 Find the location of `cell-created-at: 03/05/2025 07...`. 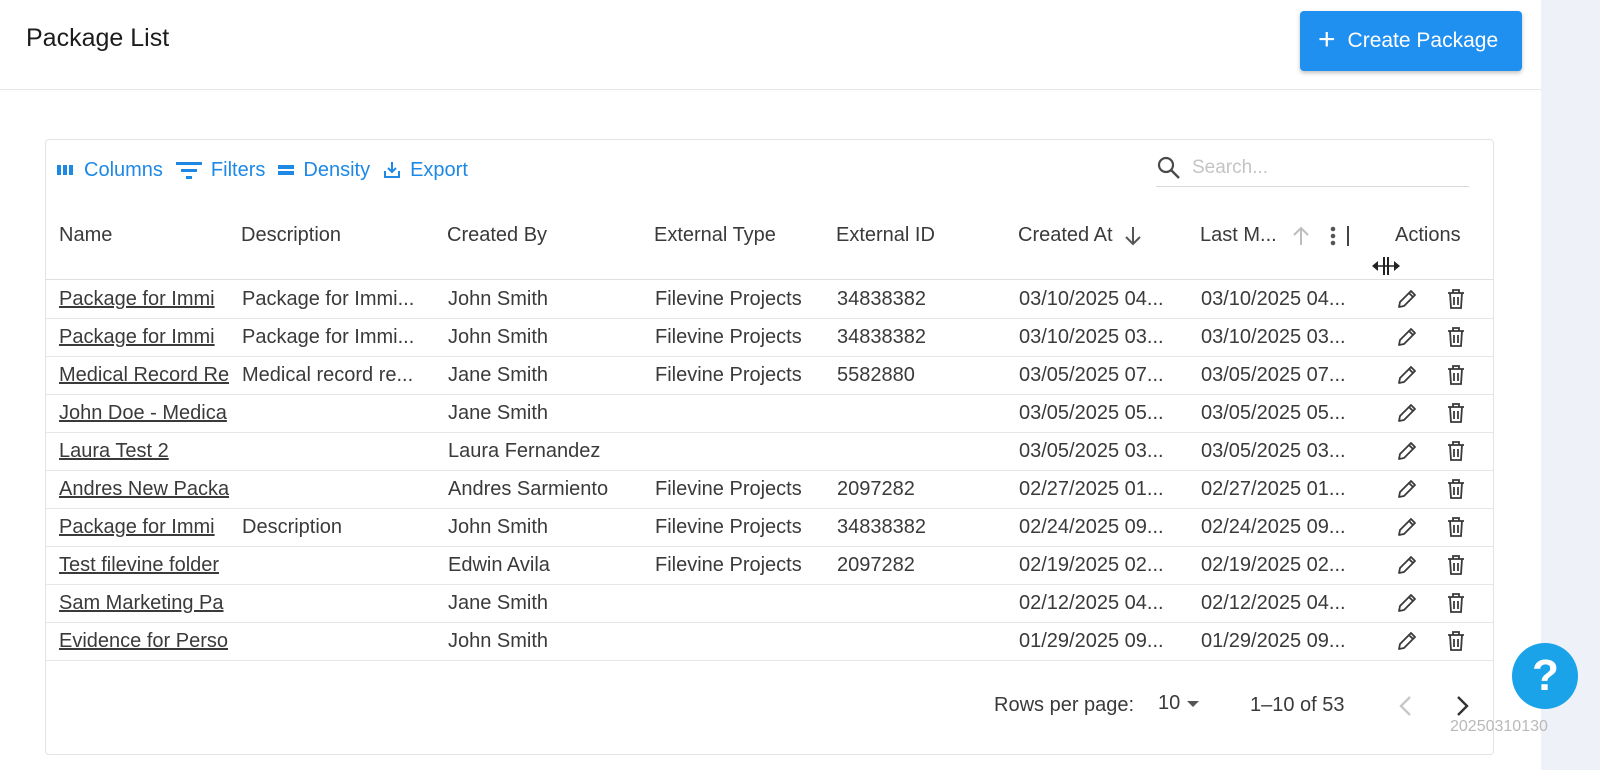

cell-created-at: 03/05/2025 07... is located at coordinates (1091, 375).